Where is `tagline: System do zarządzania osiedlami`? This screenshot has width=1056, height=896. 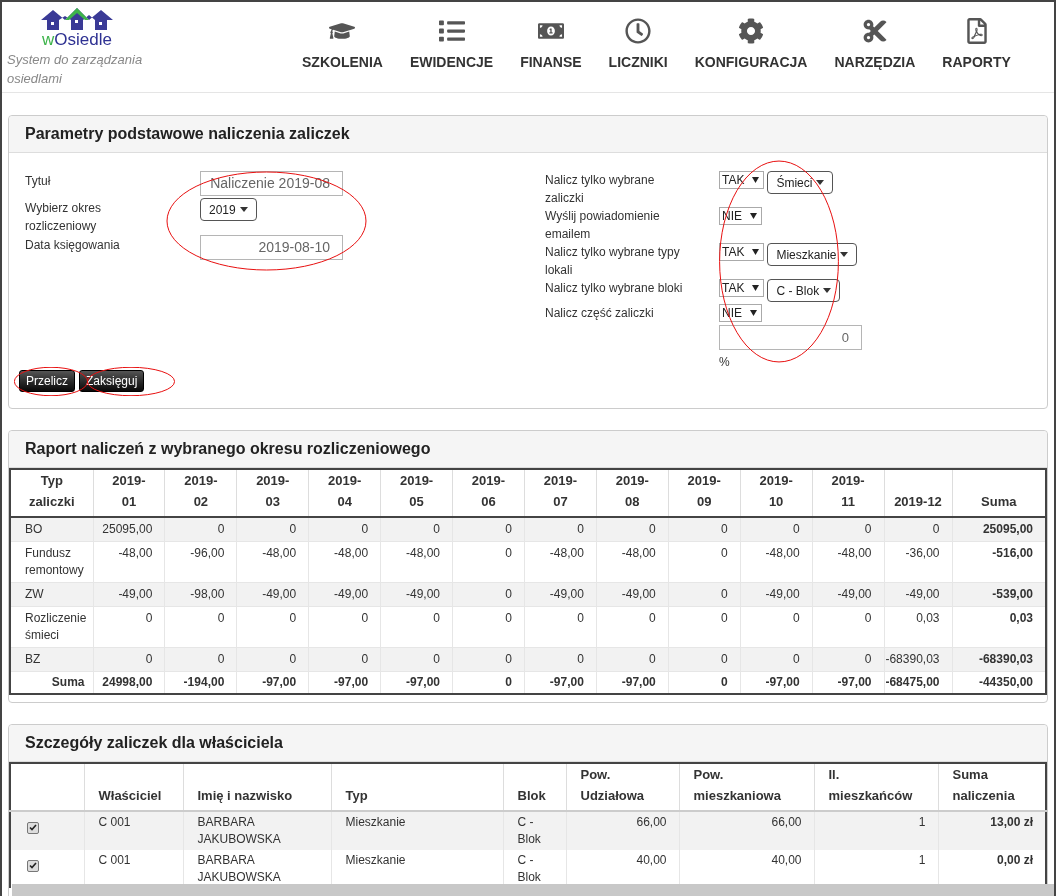
tagline: System do zarządzania osiedlami is located at coordinates (75, 69).